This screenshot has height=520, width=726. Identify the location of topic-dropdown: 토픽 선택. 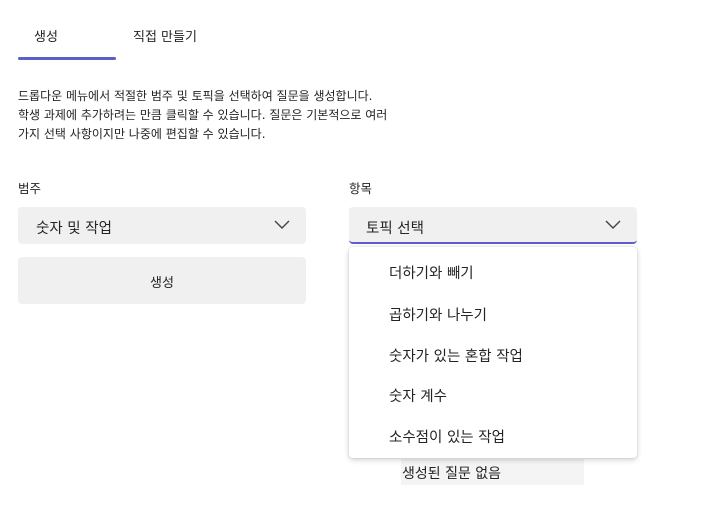
(493, 225).